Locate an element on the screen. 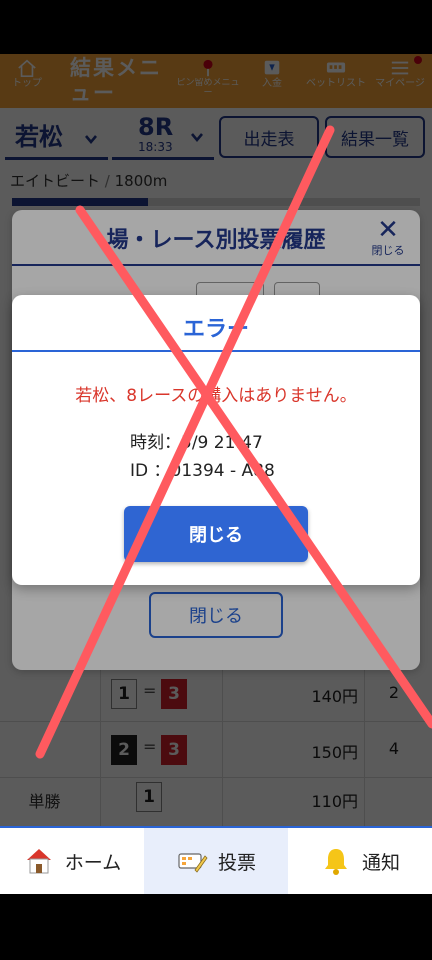 This screenshot has width=432, height=960. bottom-nav-home-label: ホーム is located at coordinates (93, 862).